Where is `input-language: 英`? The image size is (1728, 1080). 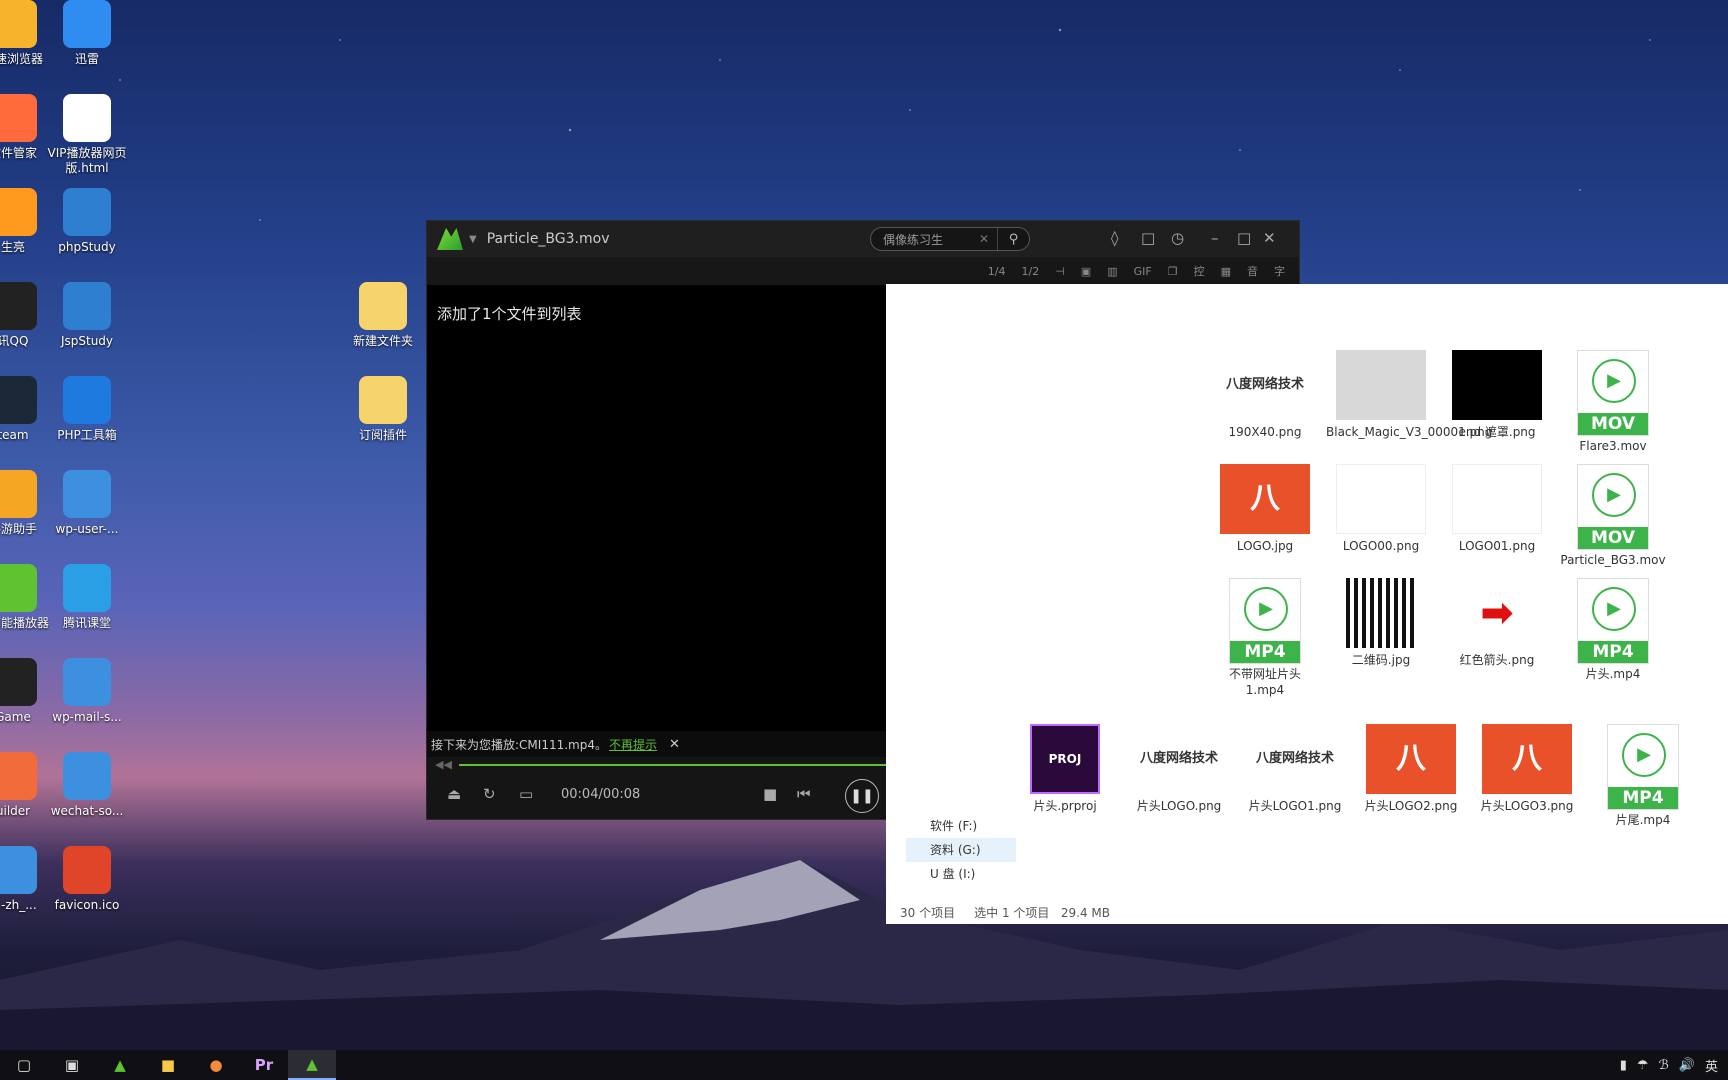
input-language: 英 is located at coordinates (1711, 1065).